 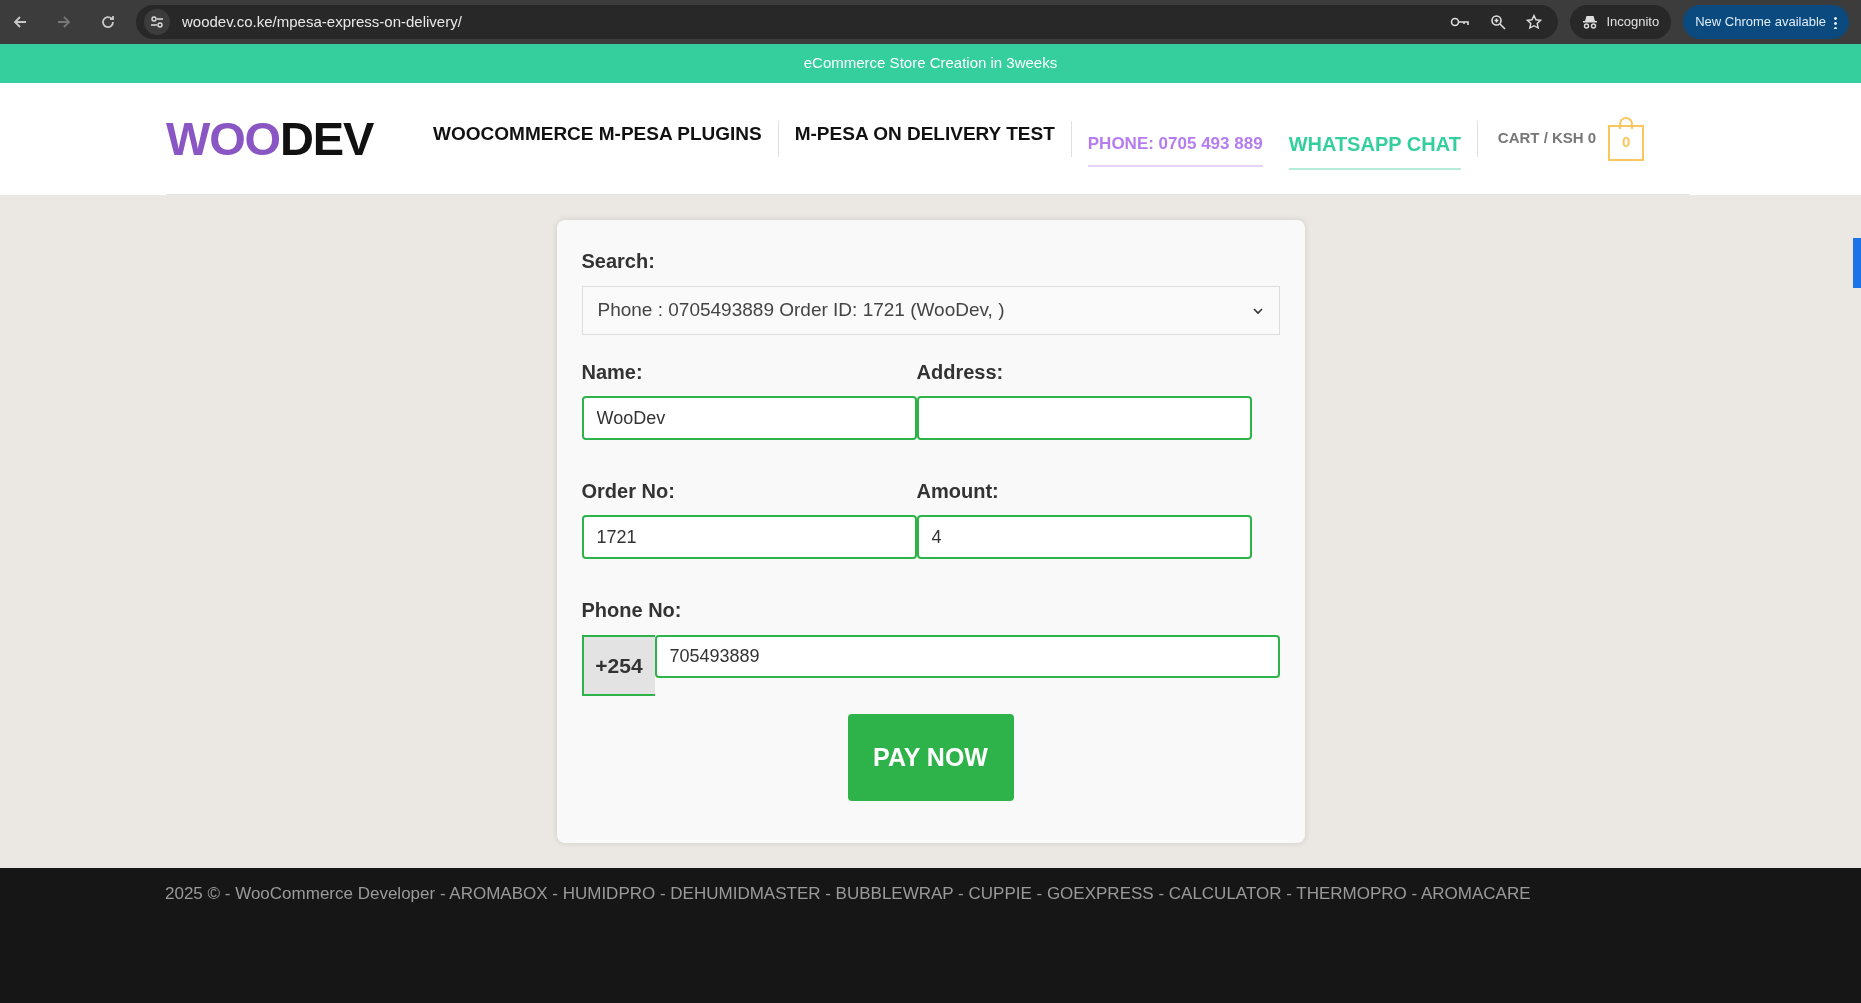 I want to click on field-label: Order No:, so click(x=628, y=491).